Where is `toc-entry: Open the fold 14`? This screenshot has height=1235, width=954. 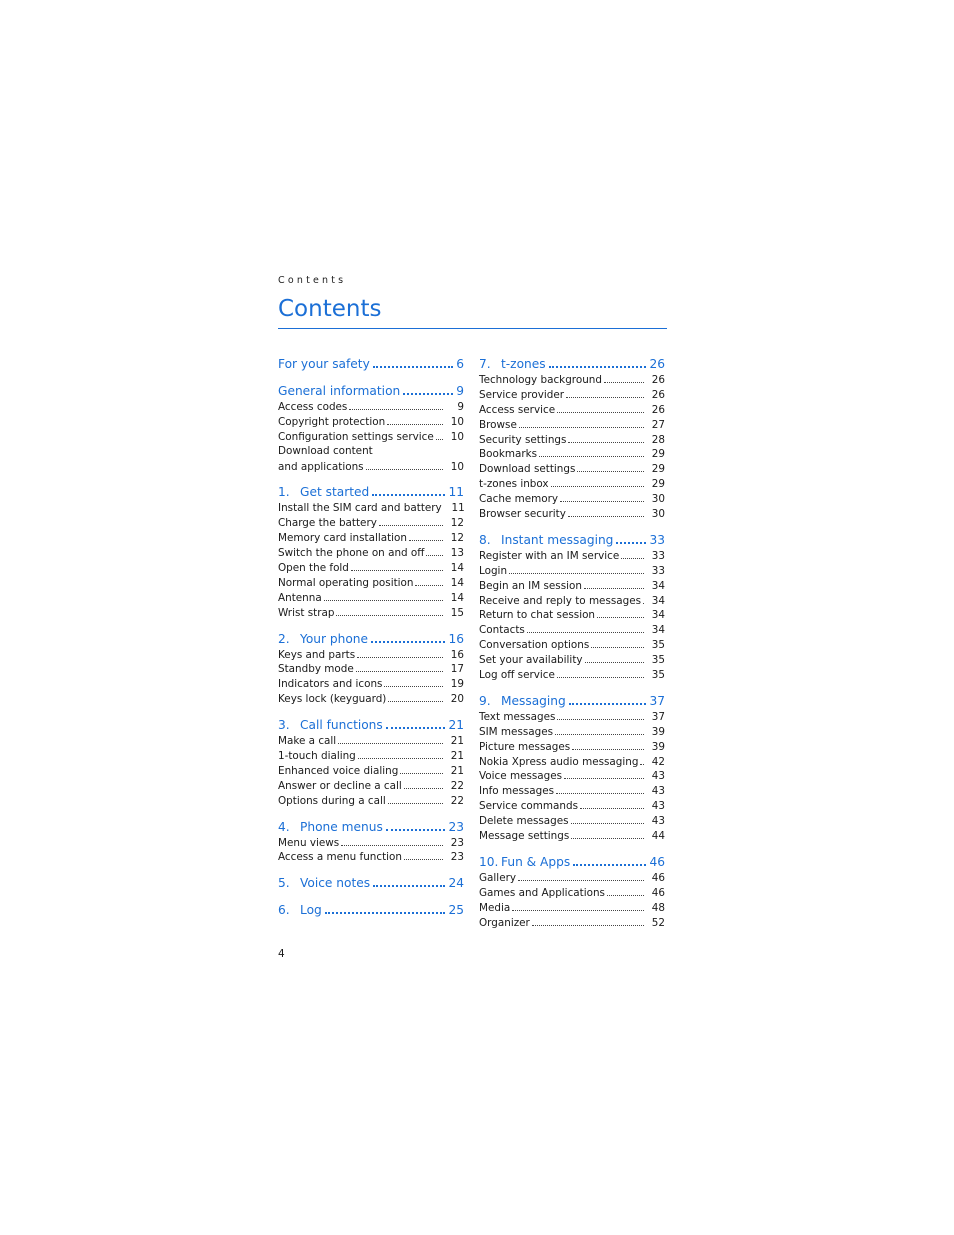
toc-entry: Open the fold 14 is located at coordinates (371, 567).